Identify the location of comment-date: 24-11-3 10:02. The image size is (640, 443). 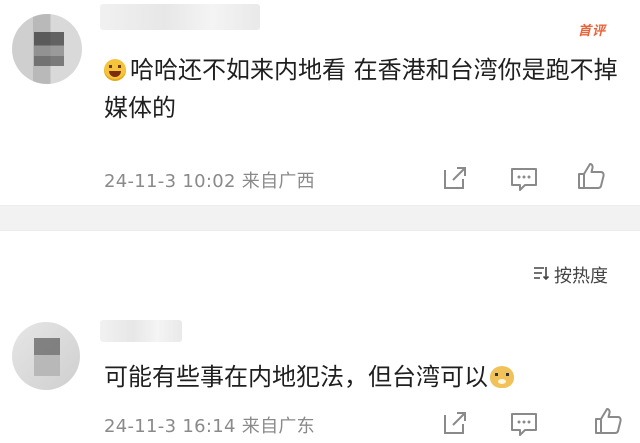
(170, 181).